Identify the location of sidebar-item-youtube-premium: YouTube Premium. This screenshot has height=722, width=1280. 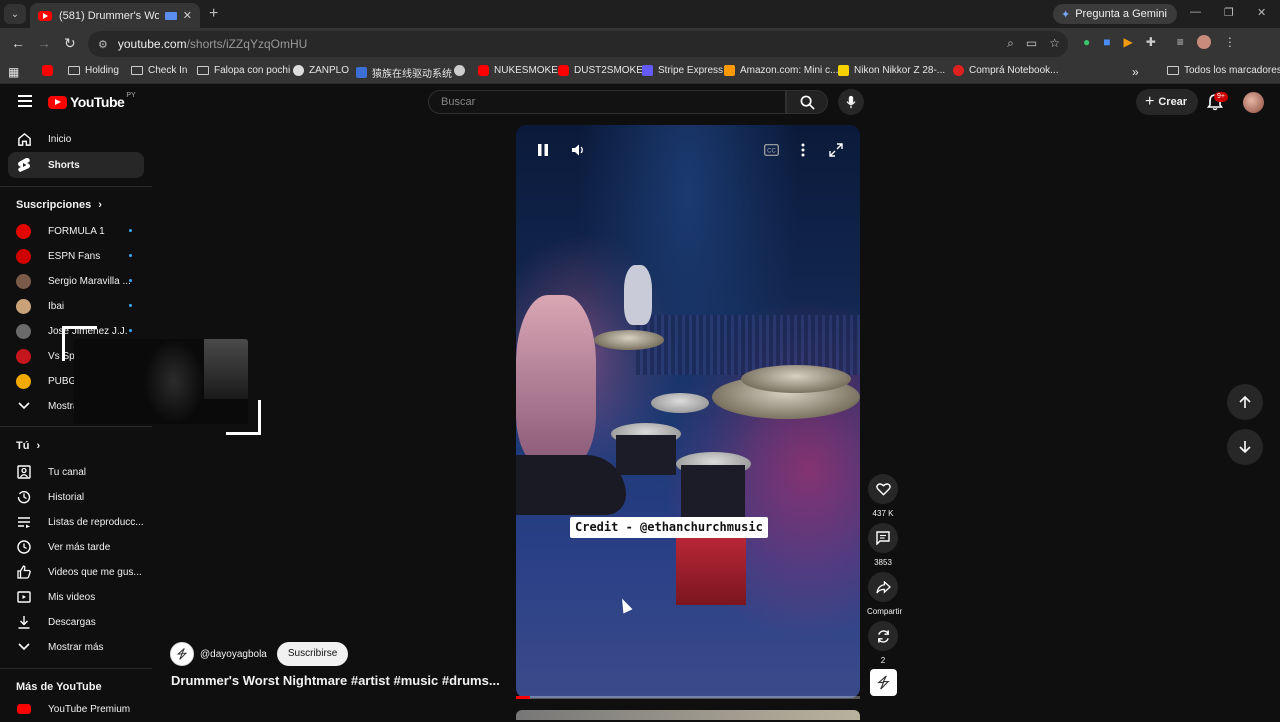
(76, 709).